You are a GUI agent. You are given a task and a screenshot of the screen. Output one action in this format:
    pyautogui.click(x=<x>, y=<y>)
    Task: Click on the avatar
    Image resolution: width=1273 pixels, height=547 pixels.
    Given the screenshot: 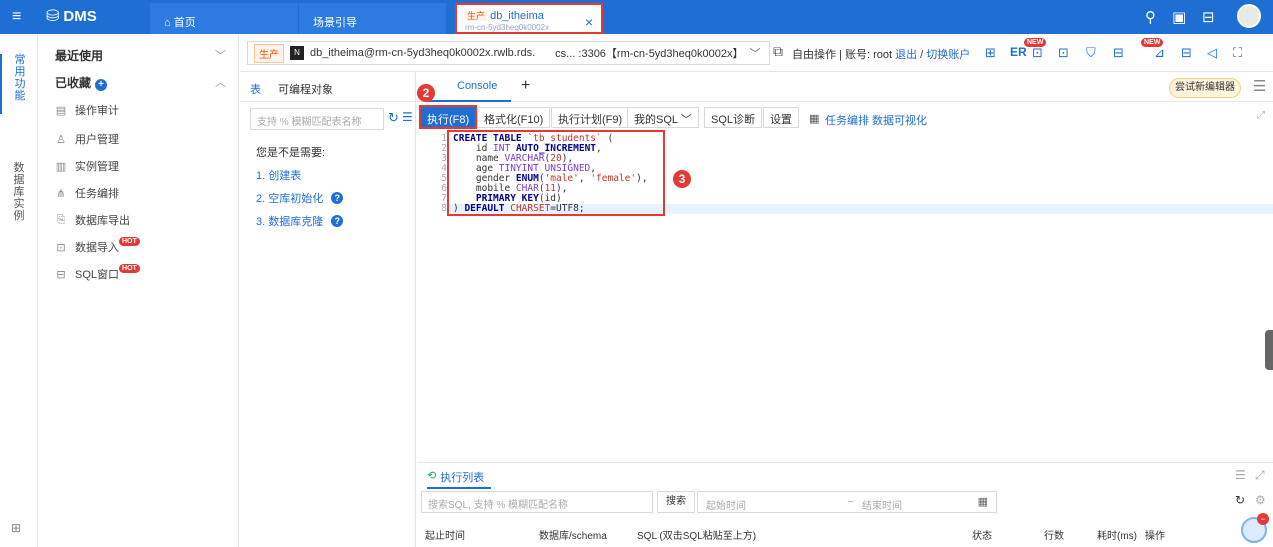 What is the action you would take?
    pyautogui.click(x=1249, y=16)
    